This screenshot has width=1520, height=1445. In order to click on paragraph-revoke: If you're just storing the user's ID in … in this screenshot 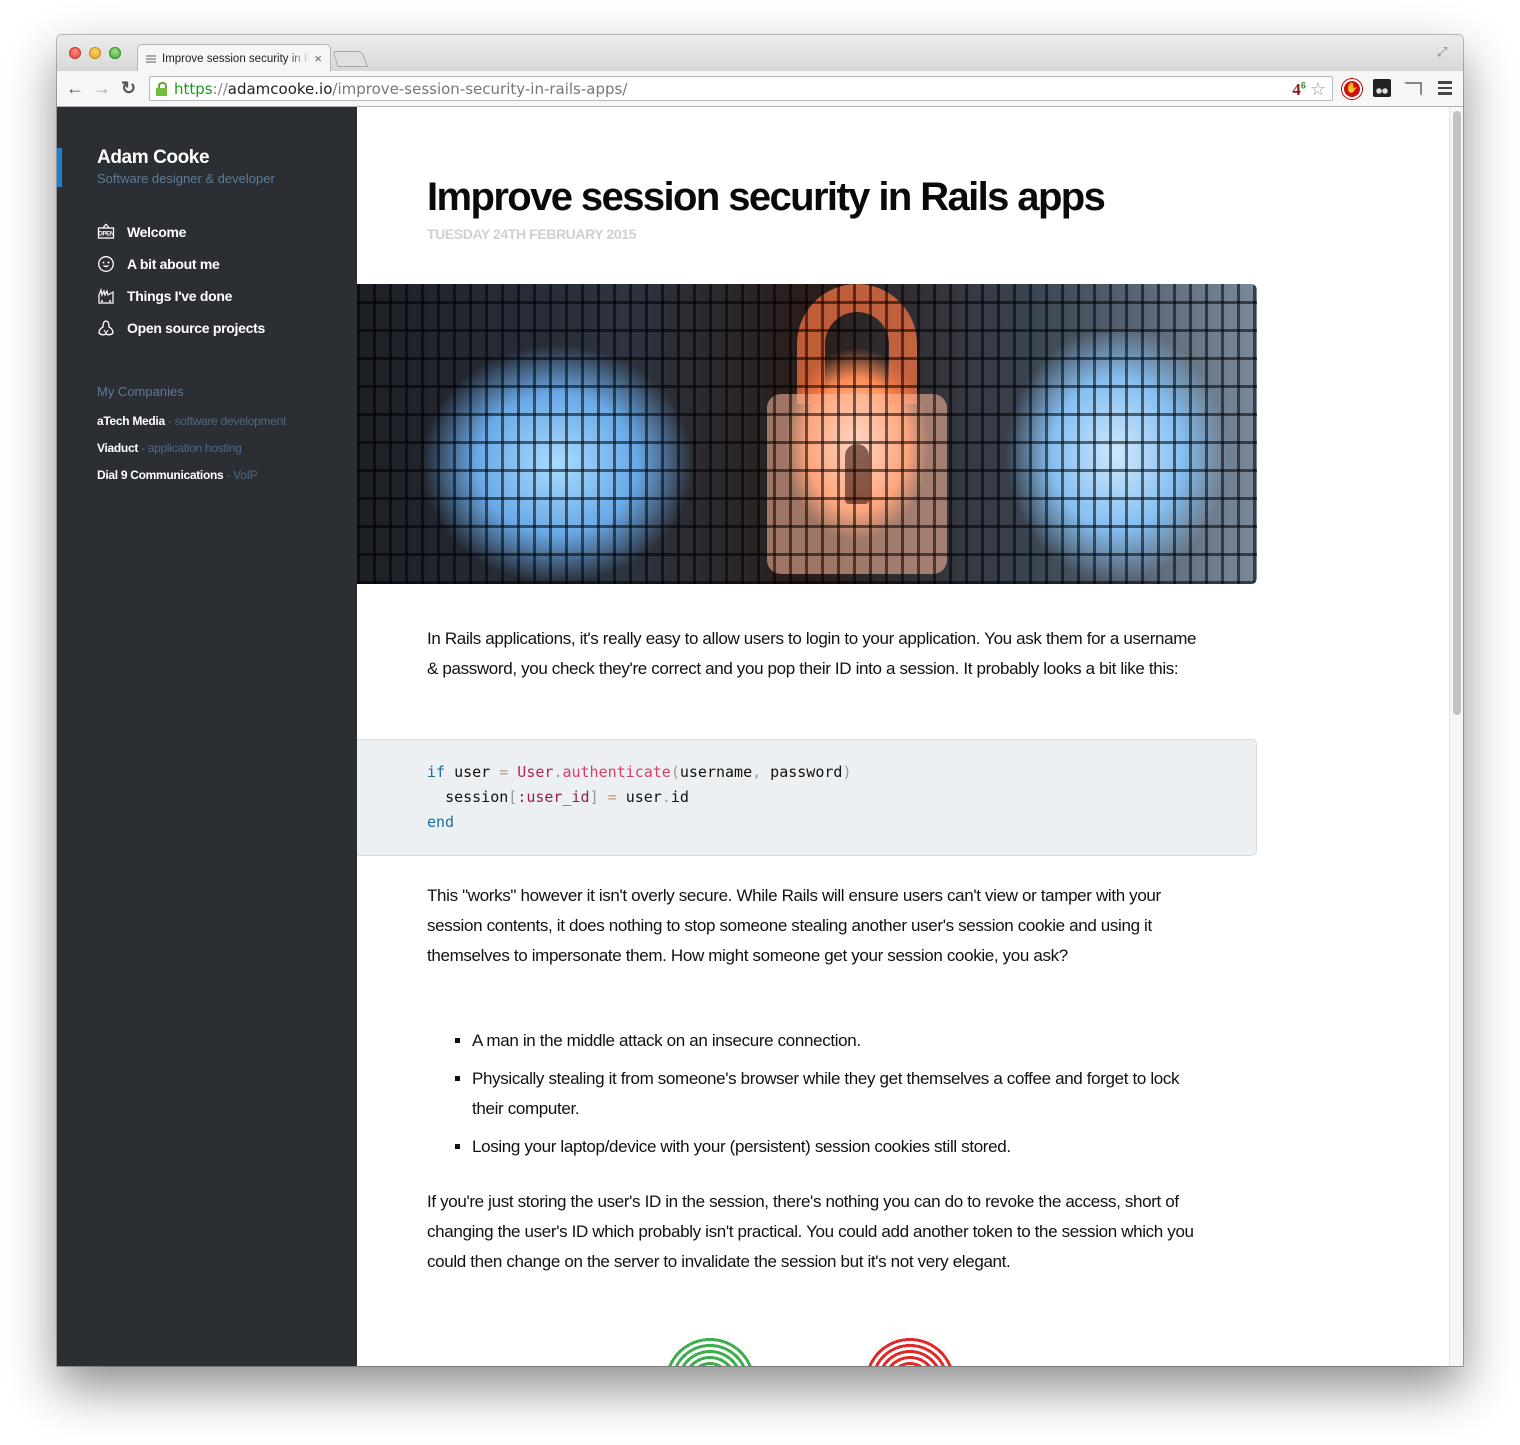, I will do `click(810, 1231)`.